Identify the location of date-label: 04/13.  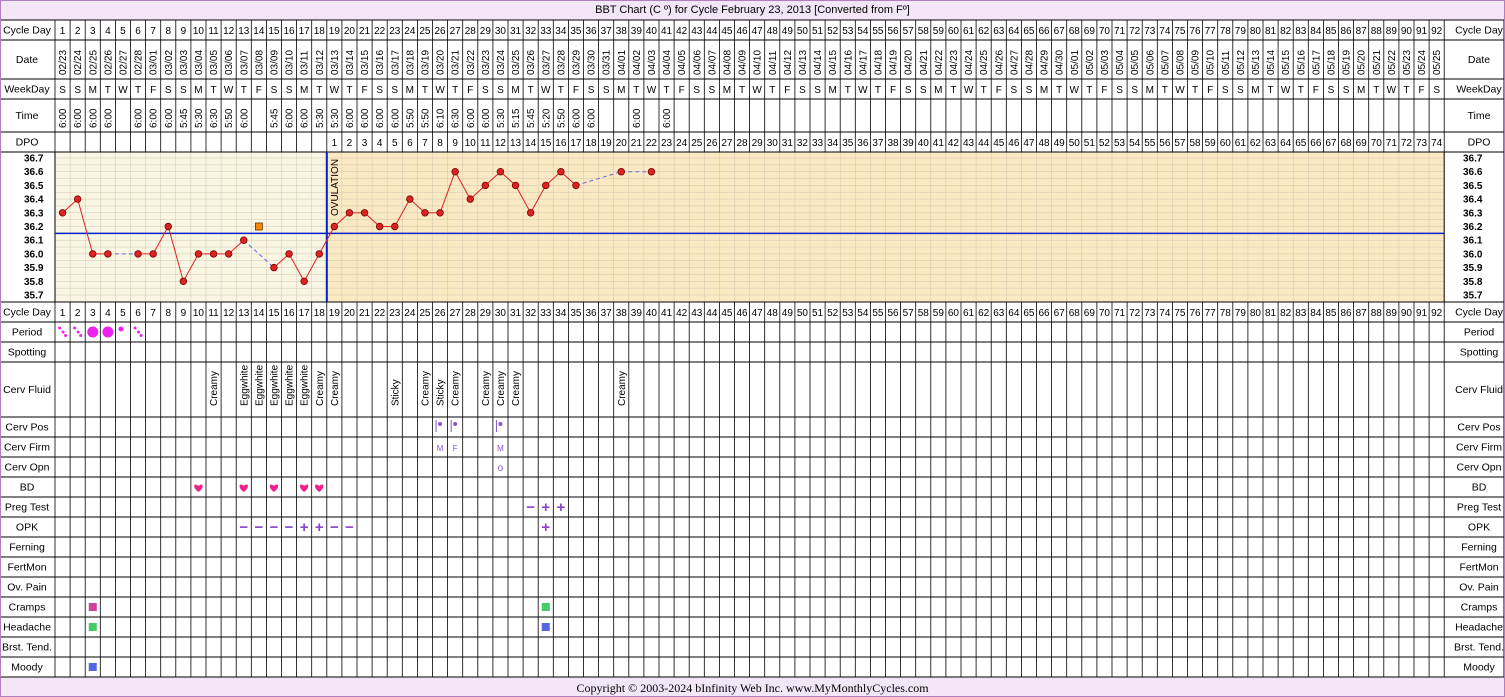
(803, 62).